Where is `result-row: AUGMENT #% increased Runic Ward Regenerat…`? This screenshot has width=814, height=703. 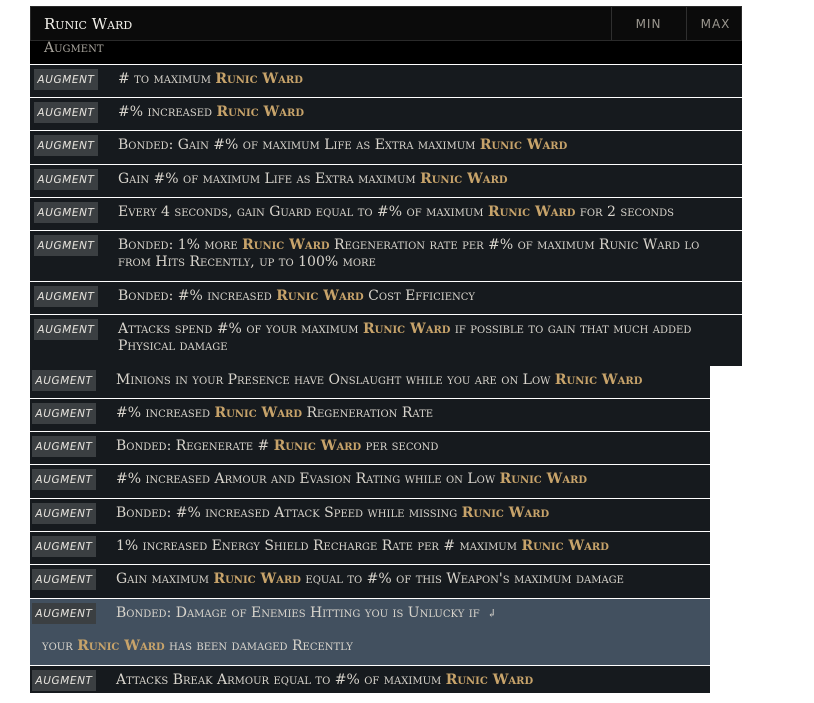
result-row: AUGMENT #% increased Runic Ward Regenerat… is located at coordinates (370, 415).